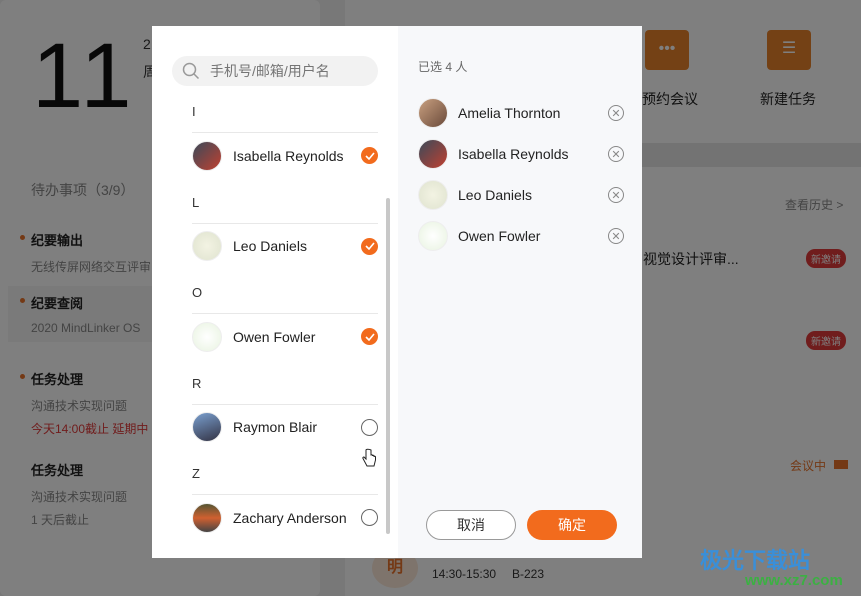  Describe the element at coordinates (572, 525) in the screenshot. I see `confirm-button: 确定` at that location.